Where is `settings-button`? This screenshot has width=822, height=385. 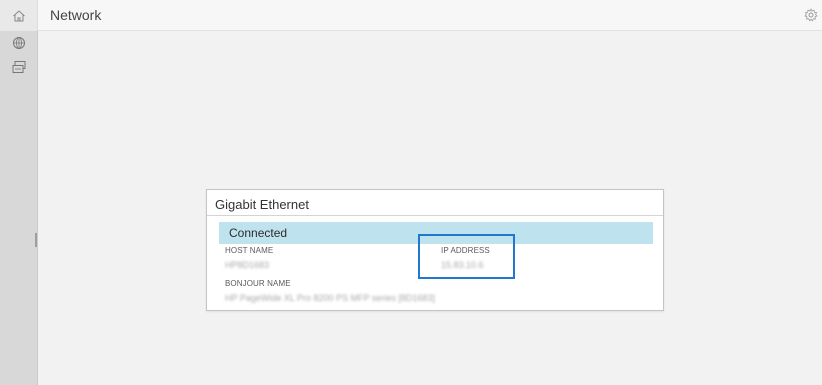
settings-button is located at coordinates (811, 15).